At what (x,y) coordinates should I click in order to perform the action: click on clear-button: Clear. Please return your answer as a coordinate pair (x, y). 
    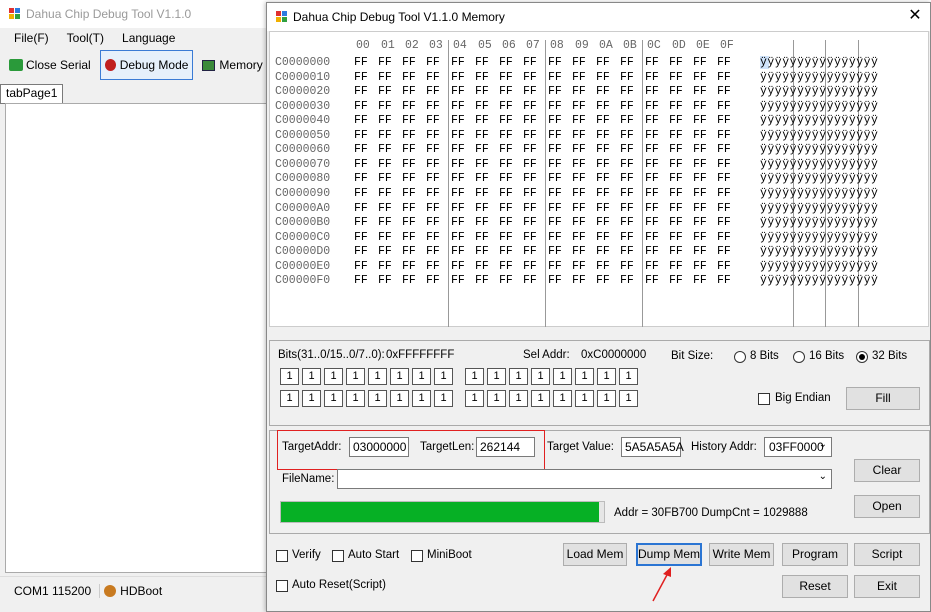
    Looking at the image, I should click on (887, 470).